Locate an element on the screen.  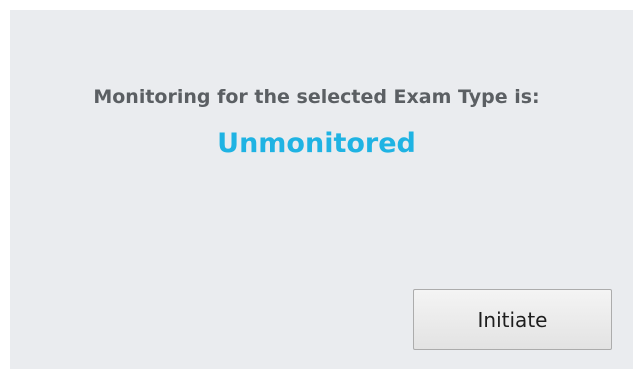
monitoring-status: Unmonitored is located at coordinates (316, 143).